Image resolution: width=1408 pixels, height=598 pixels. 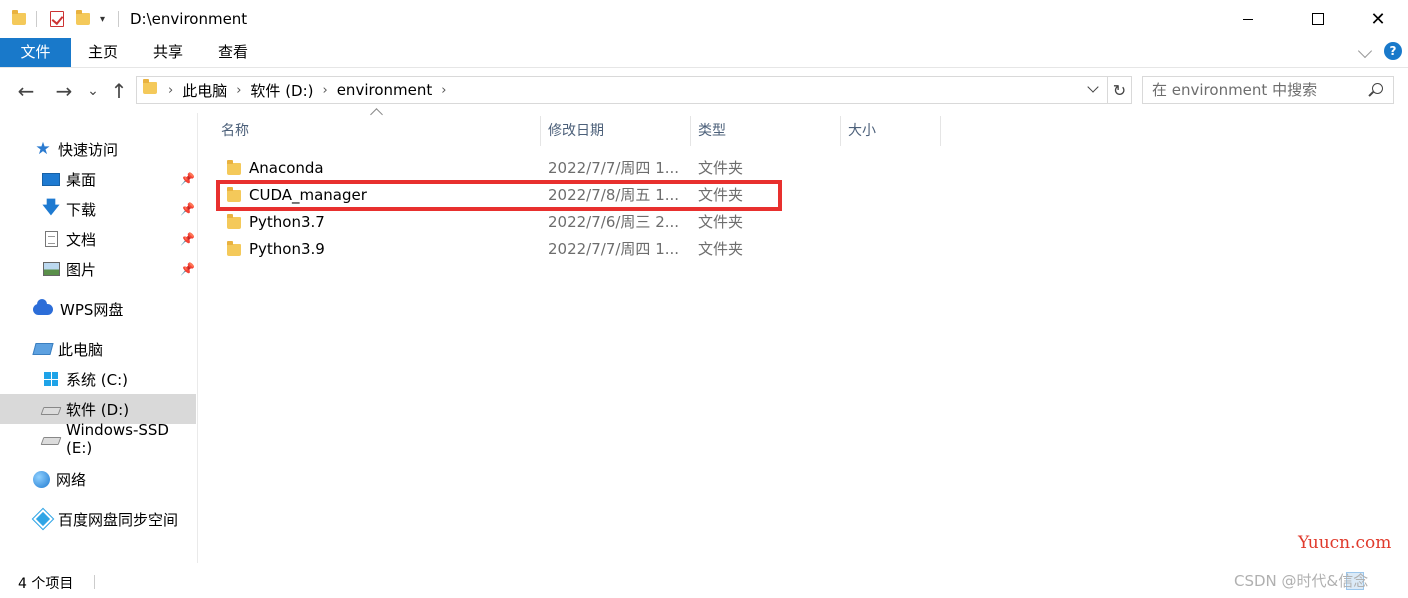 What do you see at coordinates (377, 131) in the screenshot?
I see `column-header-name: 名称` at bounding box center [377, 131].